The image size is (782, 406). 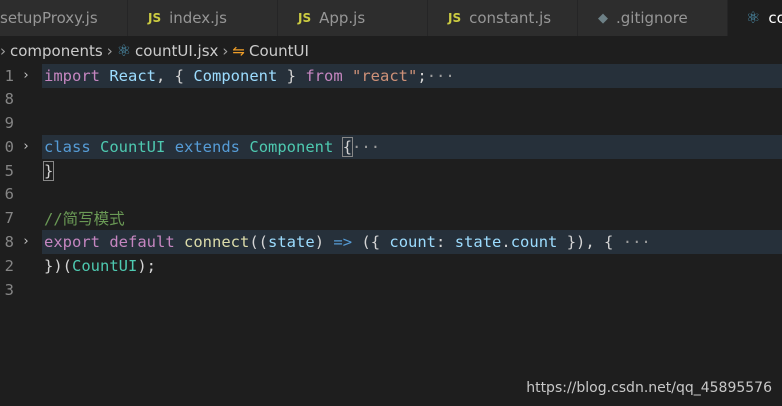 What do you see at coordinates (259, 241) in the screenshot?
I see `token: ((` at bounding box center [259, 241].